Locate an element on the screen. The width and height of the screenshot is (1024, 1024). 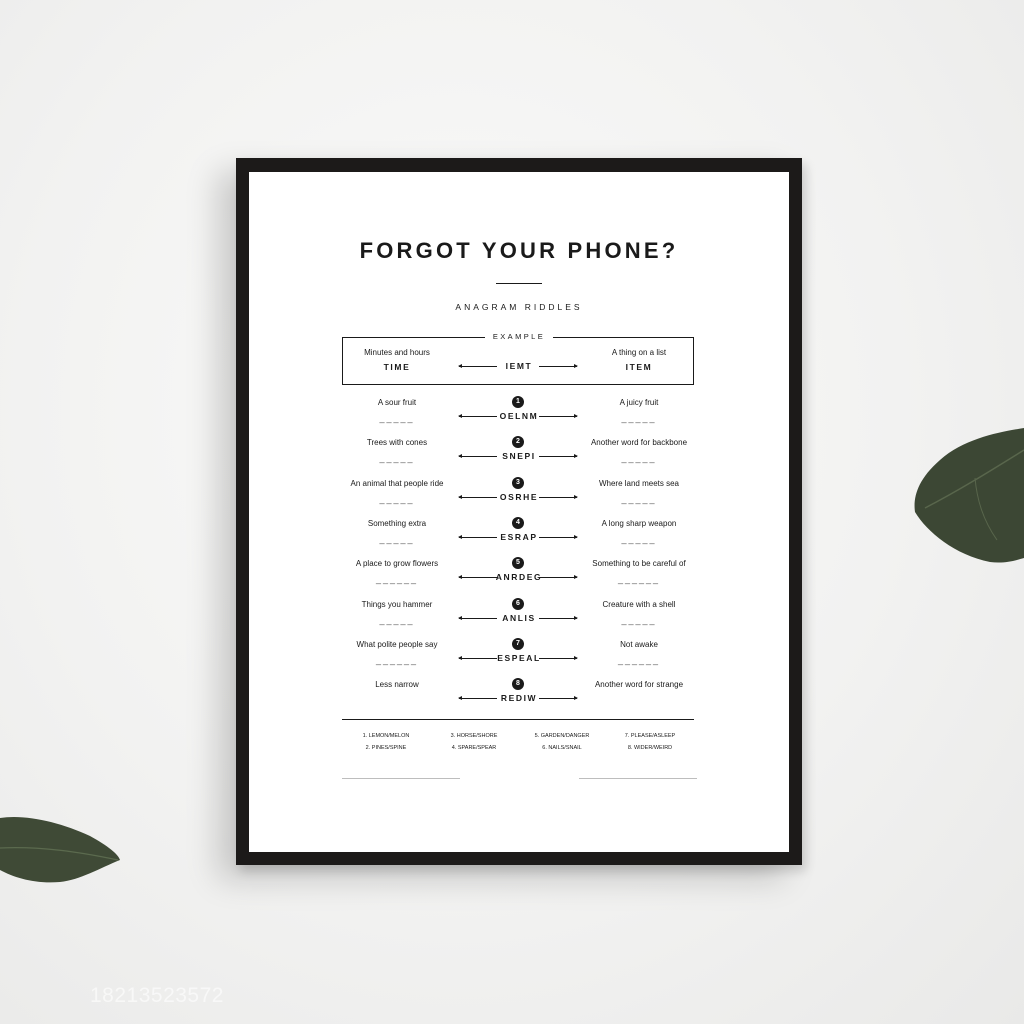
example-label: EXAMPLE is located at coordinates (519, 336).